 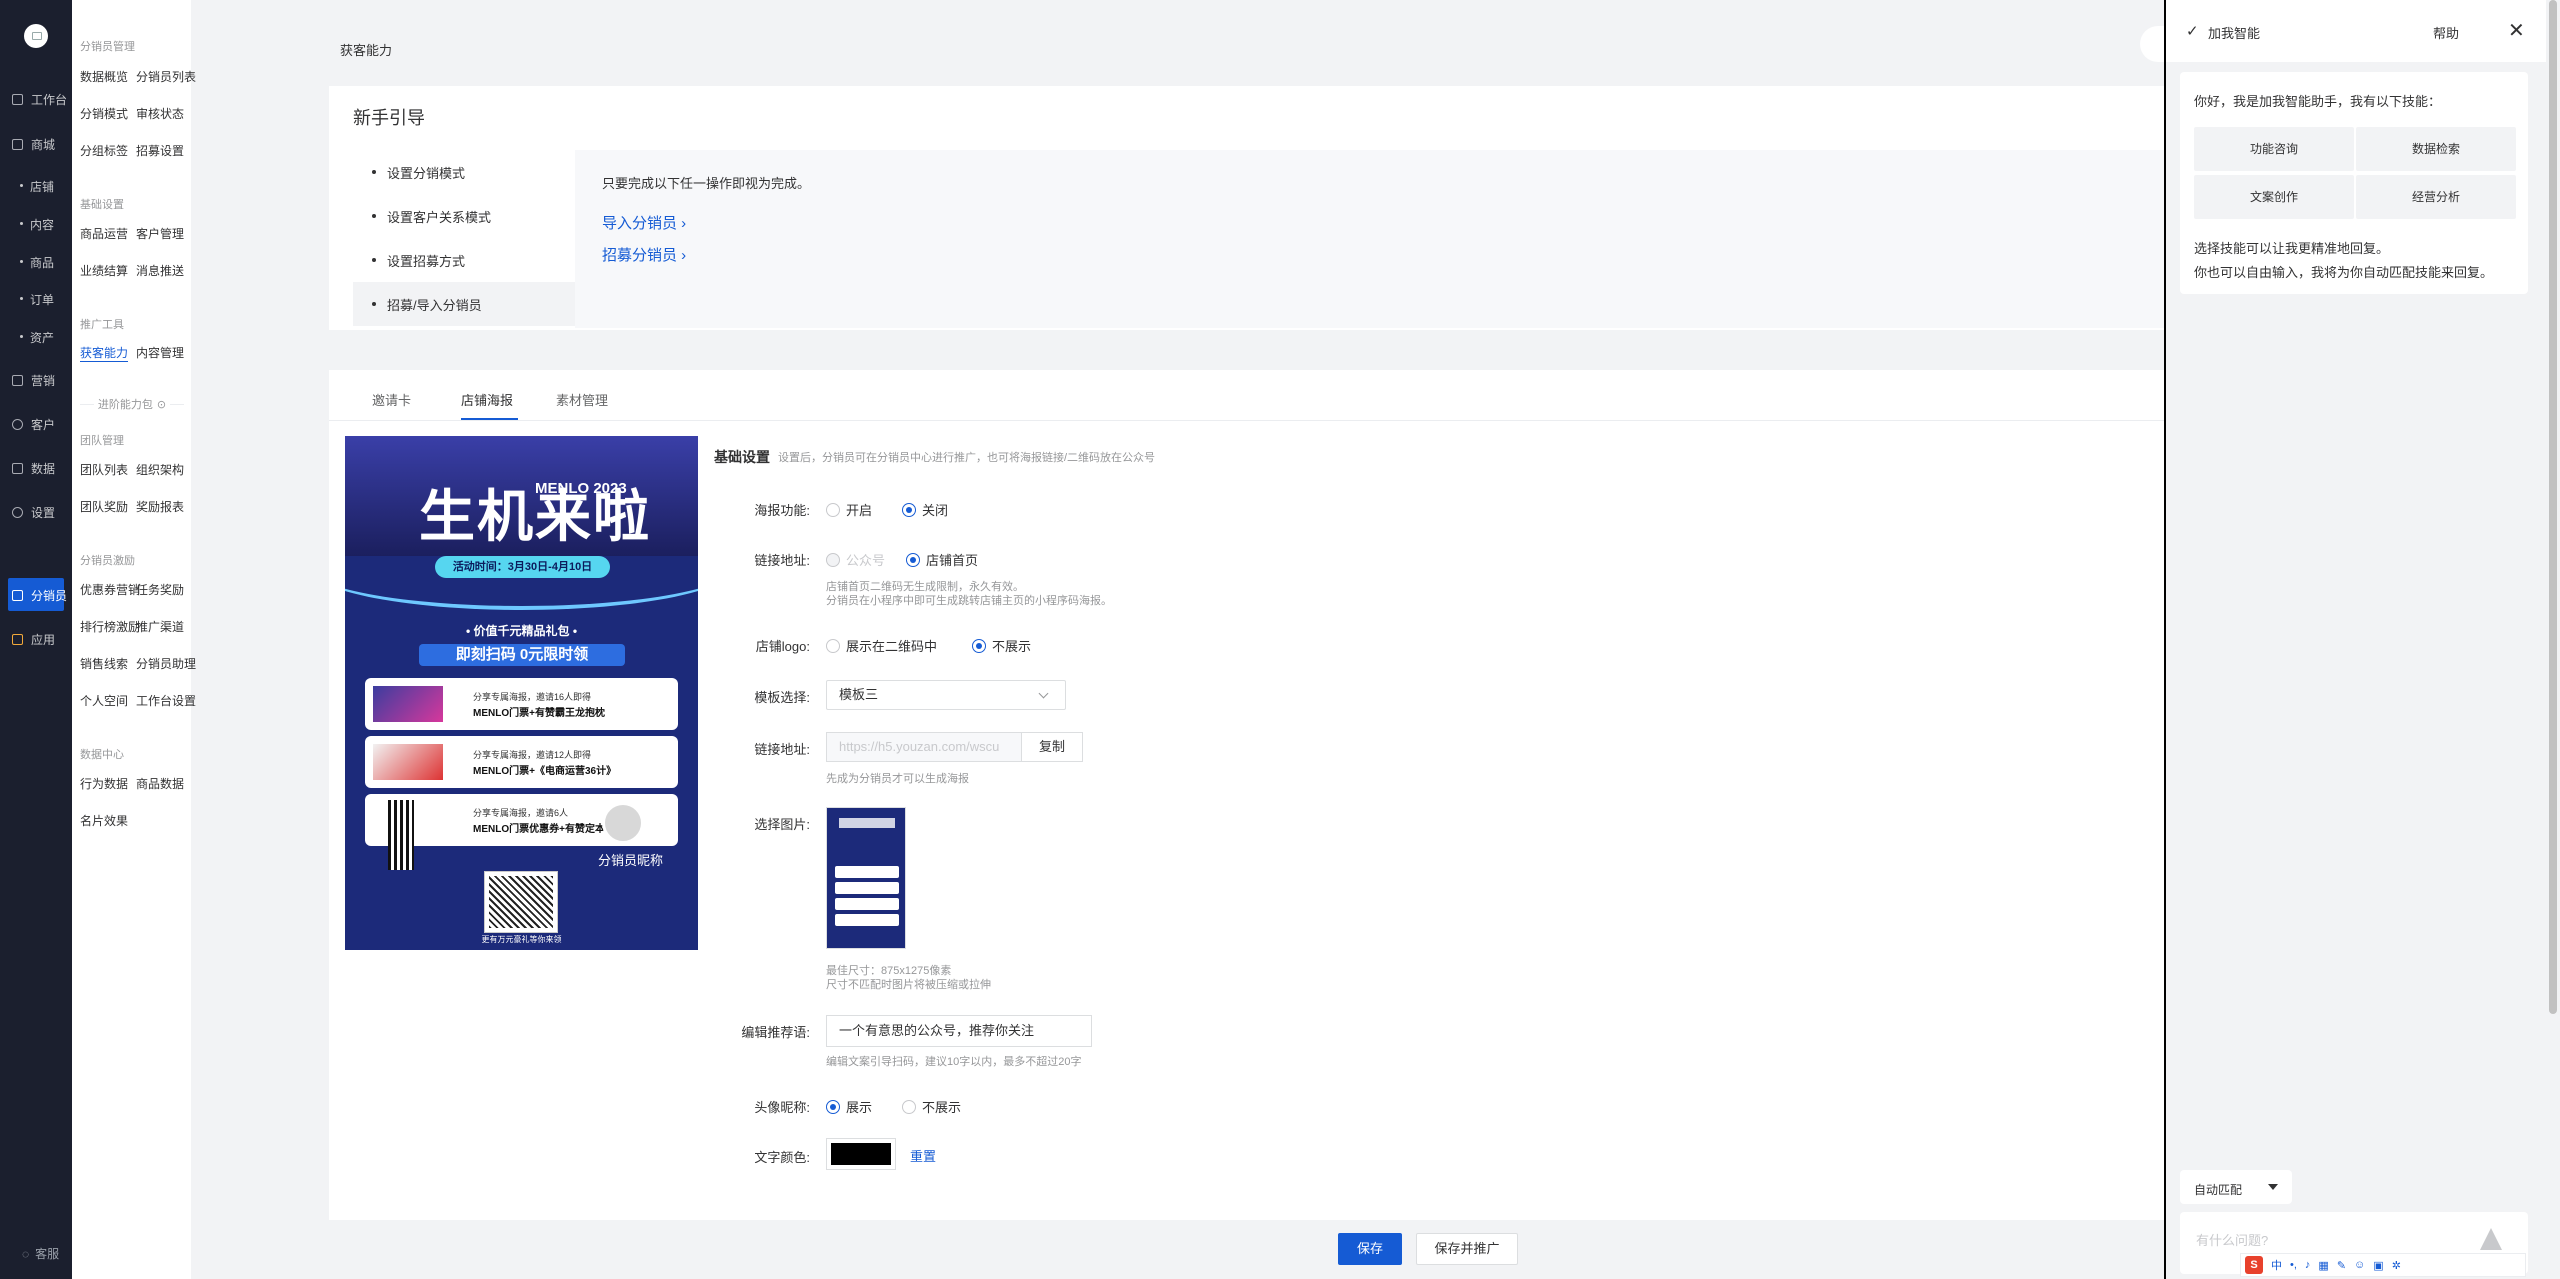 I want to click on poster-footer: 更有万元豪礼等你来领, so click(x=521, y=939).